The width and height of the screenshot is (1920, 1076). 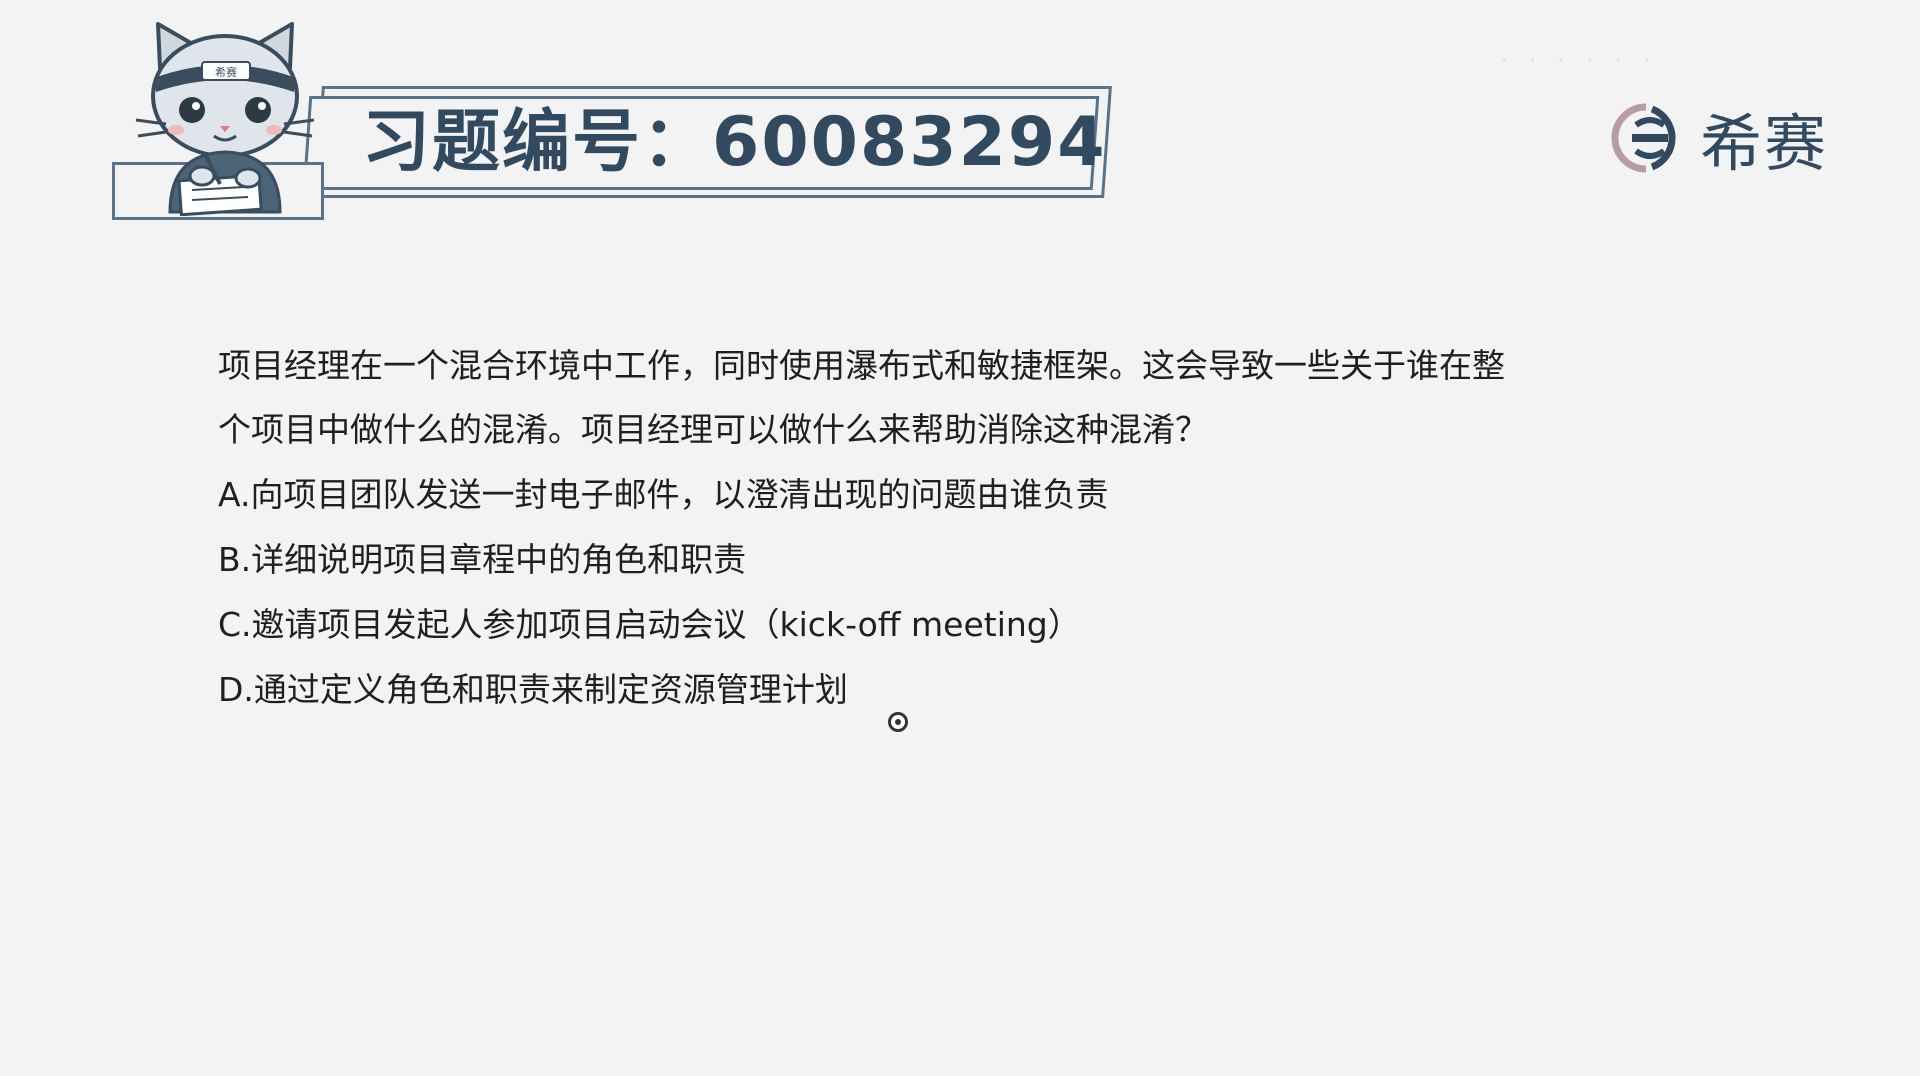 What do you see at coordinates (1643, 138) in the screenshot?
I see `xisai-logo-icon` at bounding box center [1643, 138].